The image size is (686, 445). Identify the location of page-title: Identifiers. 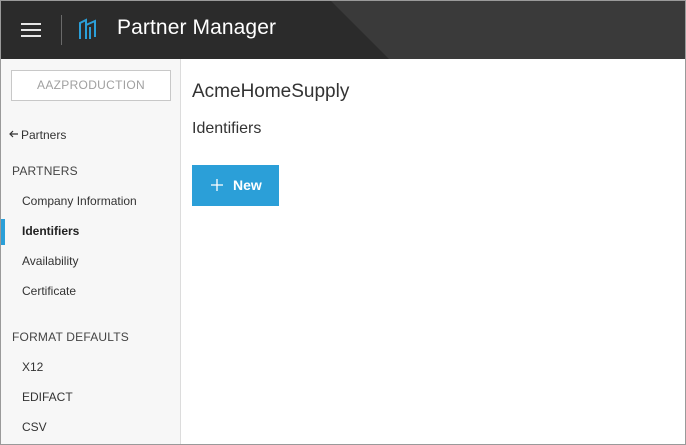
(227, 128).